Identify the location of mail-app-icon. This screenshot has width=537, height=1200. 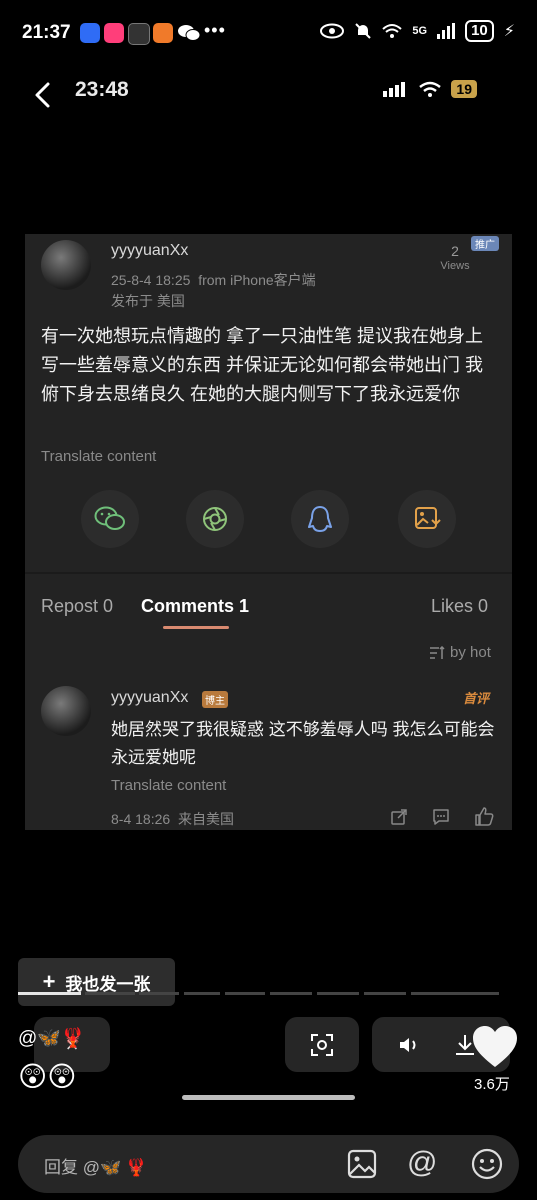
(163, 33).